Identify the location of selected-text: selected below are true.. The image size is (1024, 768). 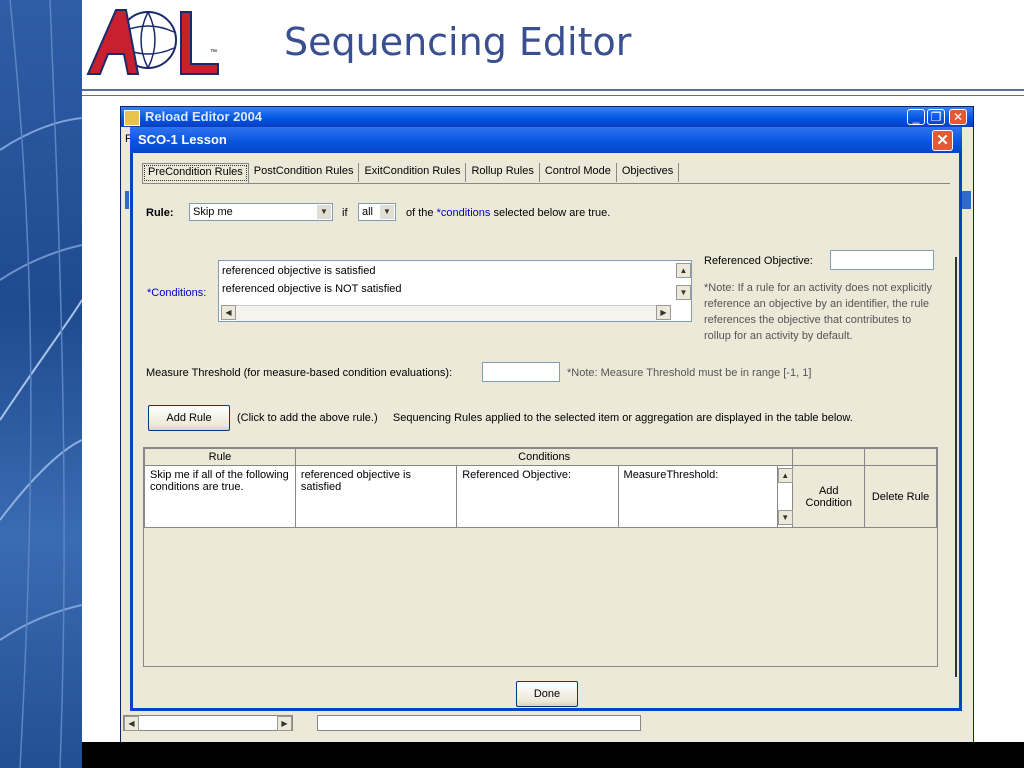
(552, 213).